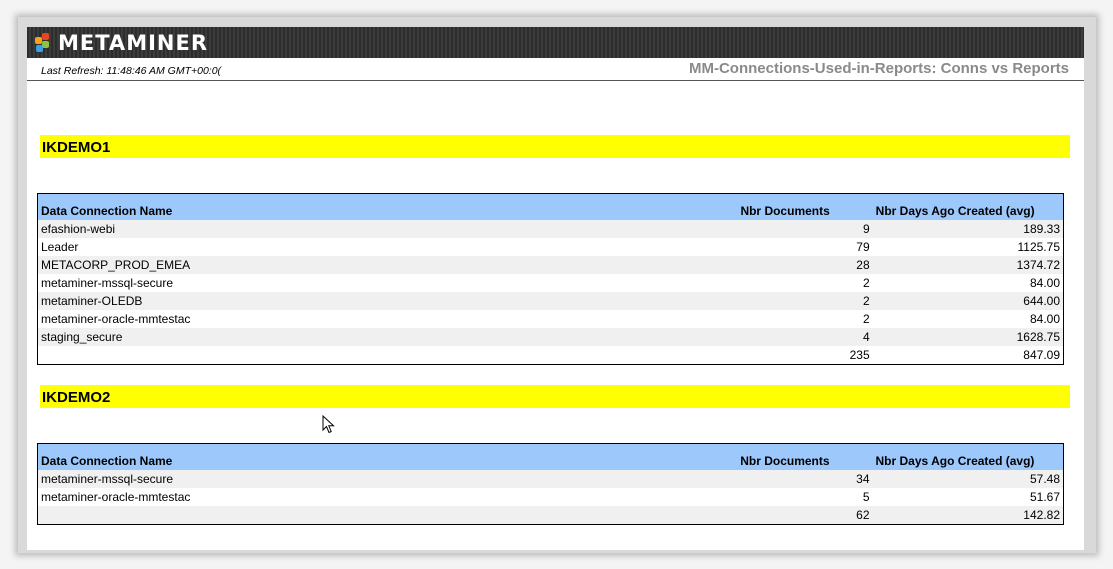 This screenshot has height=569, width=1113. I want to click on cell-name: METACORP_PROD_EMEA, so click(387, 265).